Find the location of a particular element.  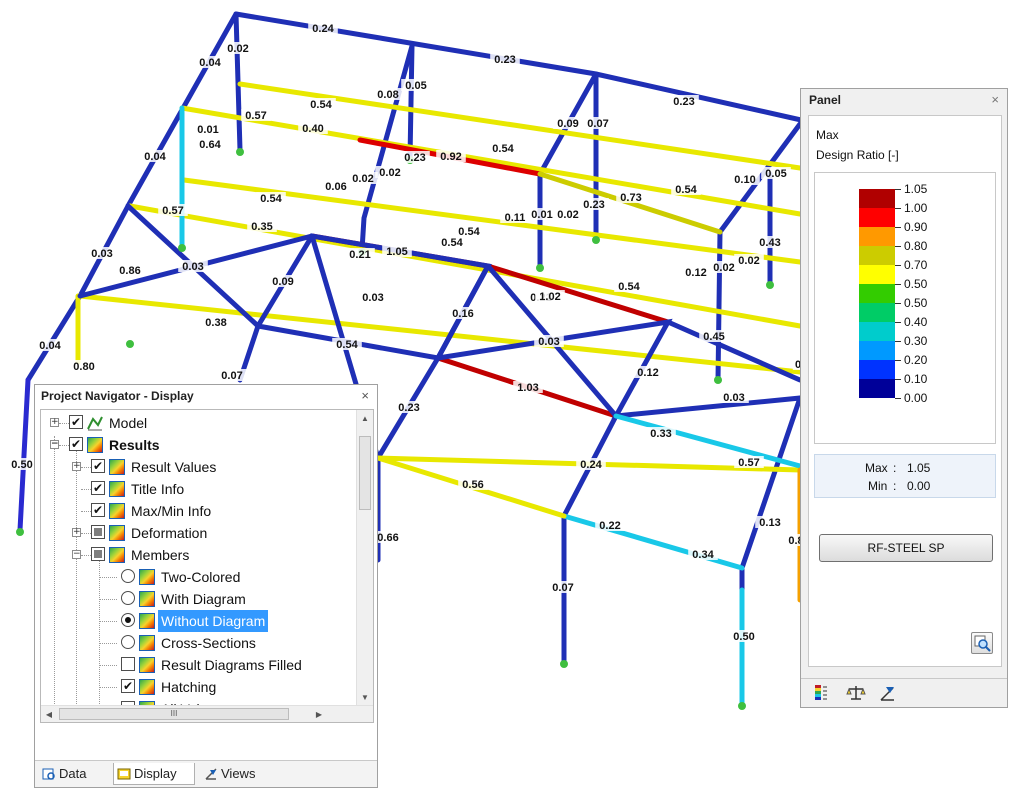

tree-item-label: Hatching is located at coordinates (189, 687).